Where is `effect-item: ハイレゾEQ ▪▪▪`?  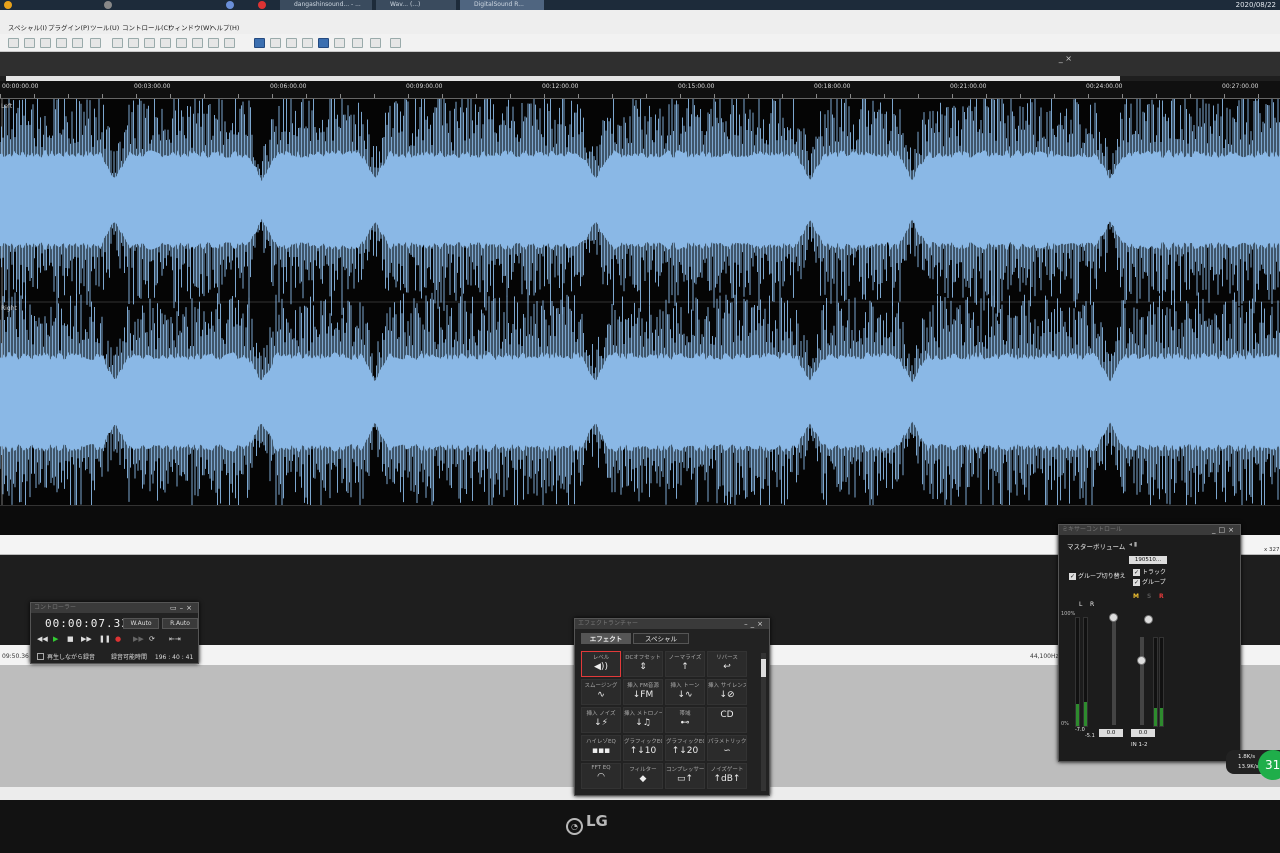
effect-item: ハイレゾEQ ▪▪▪ is located at coordinates (601, 748).